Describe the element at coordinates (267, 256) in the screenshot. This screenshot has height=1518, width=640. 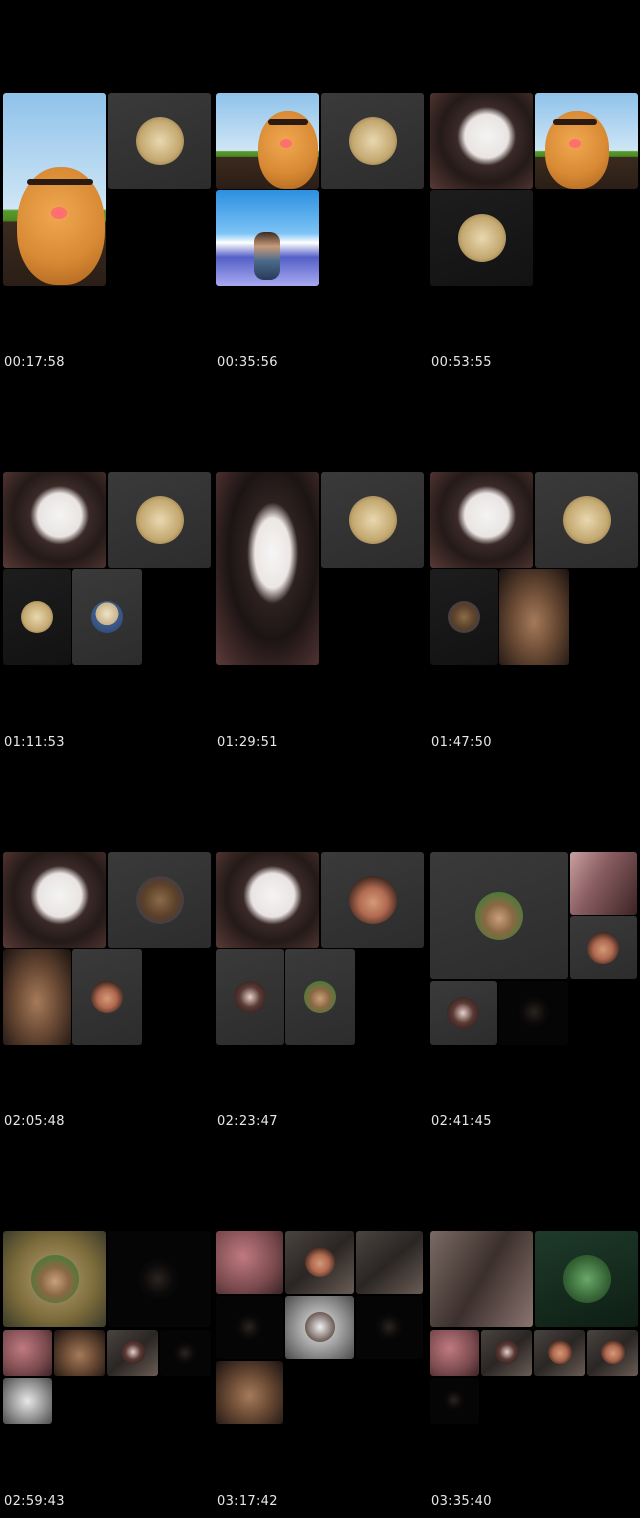
I see `cowboy-character` at that location.